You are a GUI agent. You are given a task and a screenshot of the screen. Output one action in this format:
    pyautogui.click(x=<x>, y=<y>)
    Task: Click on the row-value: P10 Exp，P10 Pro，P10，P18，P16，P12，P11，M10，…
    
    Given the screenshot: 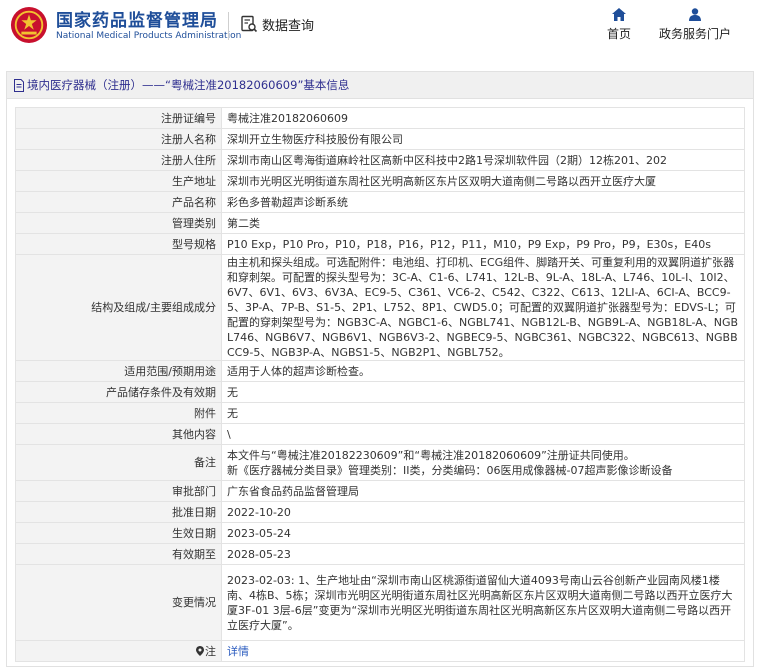 What is the action you would take?
    pyautogui.click(x=483, y=244)
    